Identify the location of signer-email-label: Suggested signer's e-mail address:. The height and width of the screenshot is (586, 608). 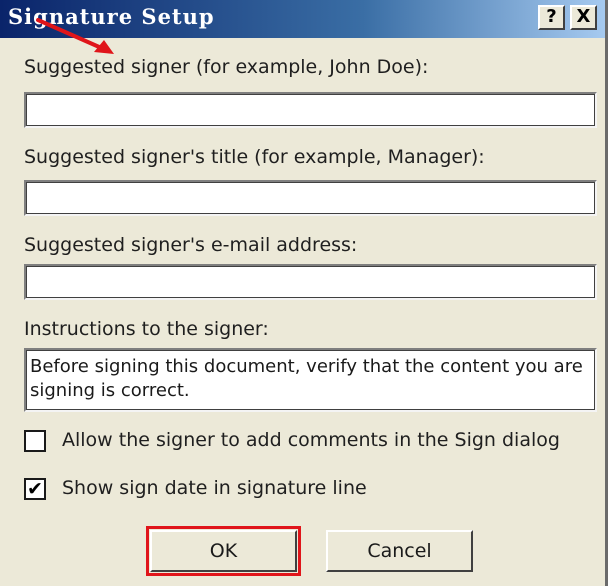
(190, 245).